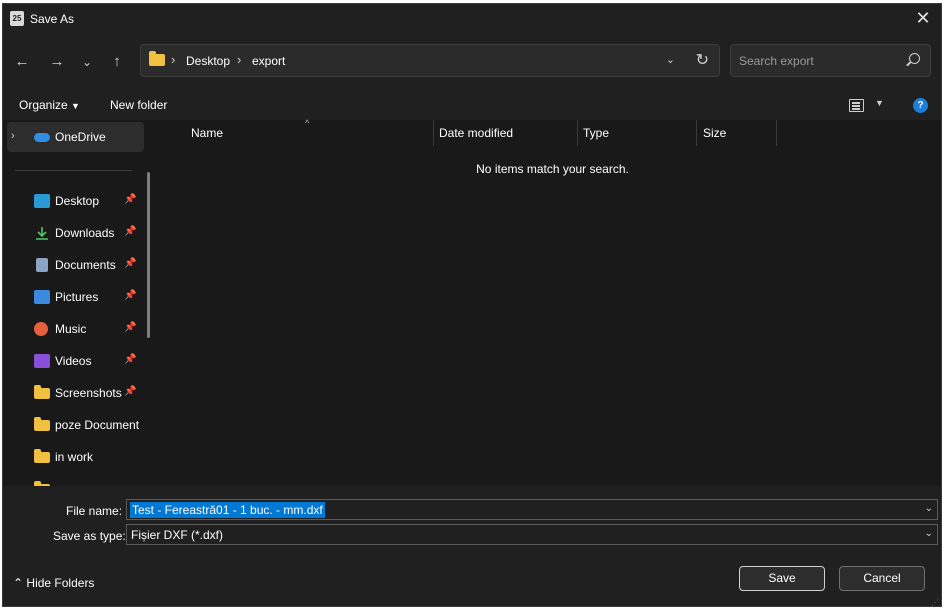 The image size is (944, 609). I want to click on recent-locations-button: ⌄, so click(87, 62).